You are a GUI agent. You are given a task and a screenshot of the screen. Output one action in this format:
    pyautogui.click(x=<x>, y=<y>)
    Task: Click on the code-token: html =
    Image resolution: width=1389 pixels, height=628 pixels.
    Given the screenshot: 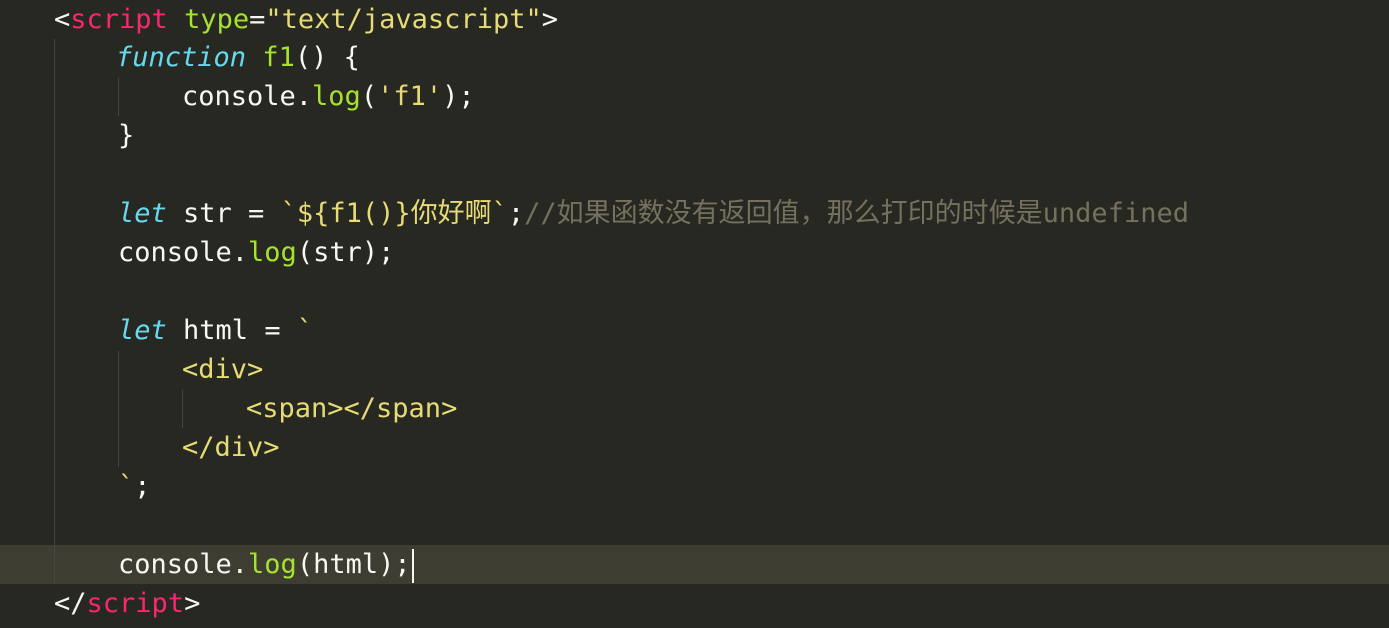 What is the action you would take?
    pyautogui.click(x=231, y=330)
    